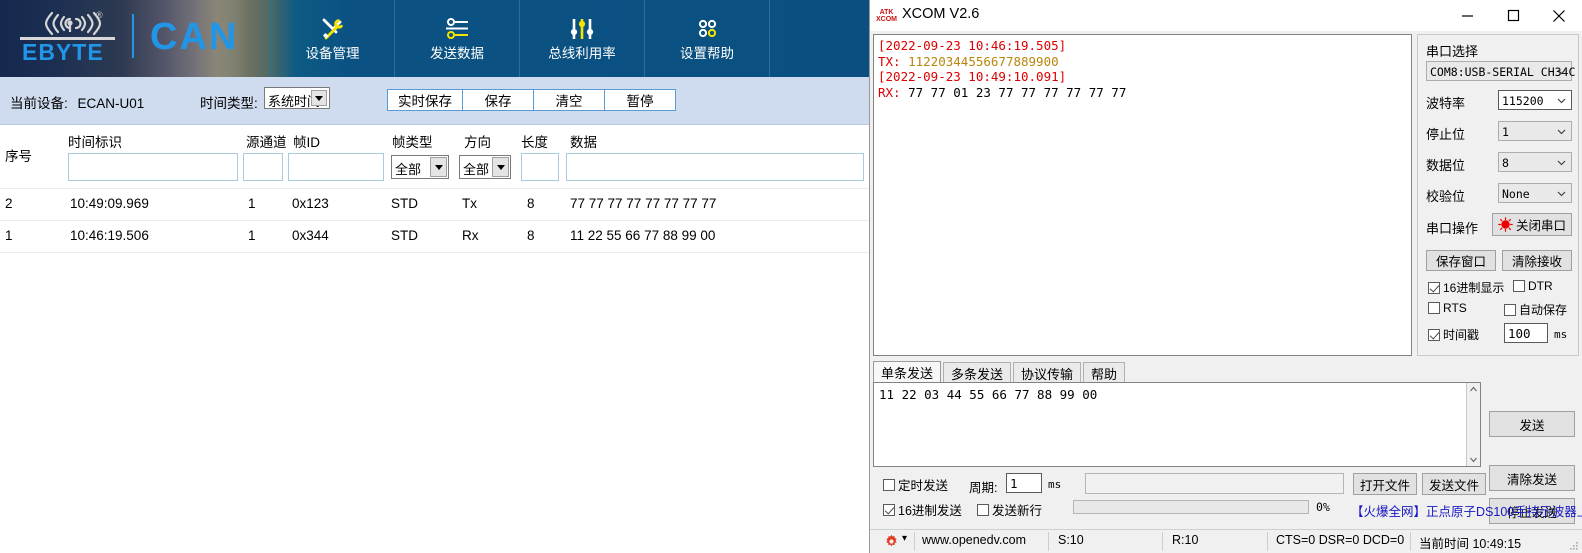 Image resolution: width=1582 pixels, height=553 pixels. I want to click on com-port-select: COM8:USB-SERIAL CH34C, so click(1500, 71).